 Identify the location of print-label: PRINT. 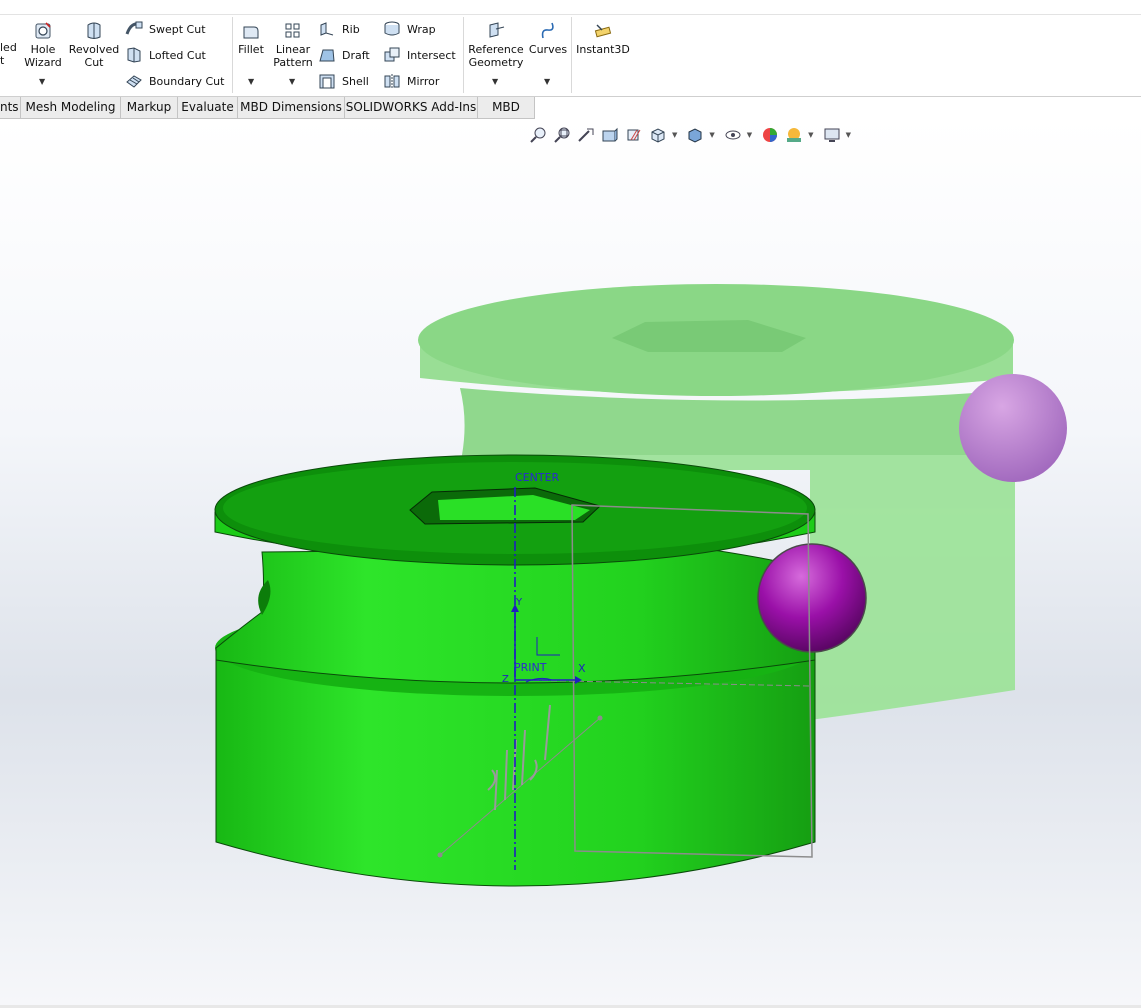
(530, 667).